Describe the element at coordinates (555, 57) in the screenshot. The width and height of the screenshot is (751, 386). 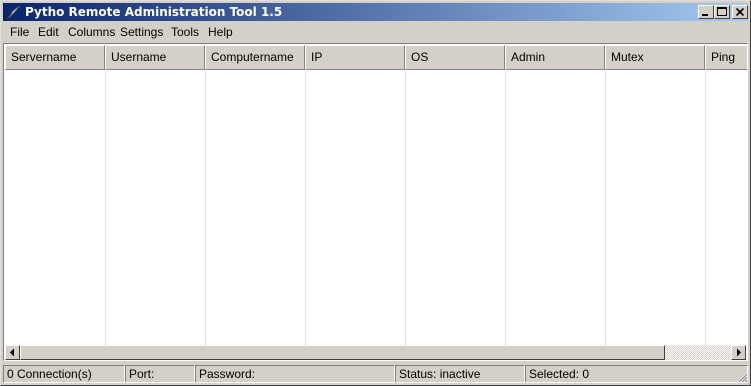
I see `column-header-admin: Admin` at that location.